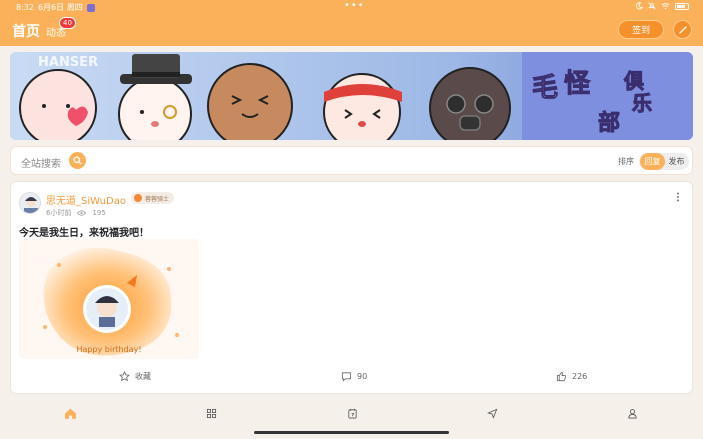 The image size is (703, 439). I want to click on nav-home, so click(70, 413).